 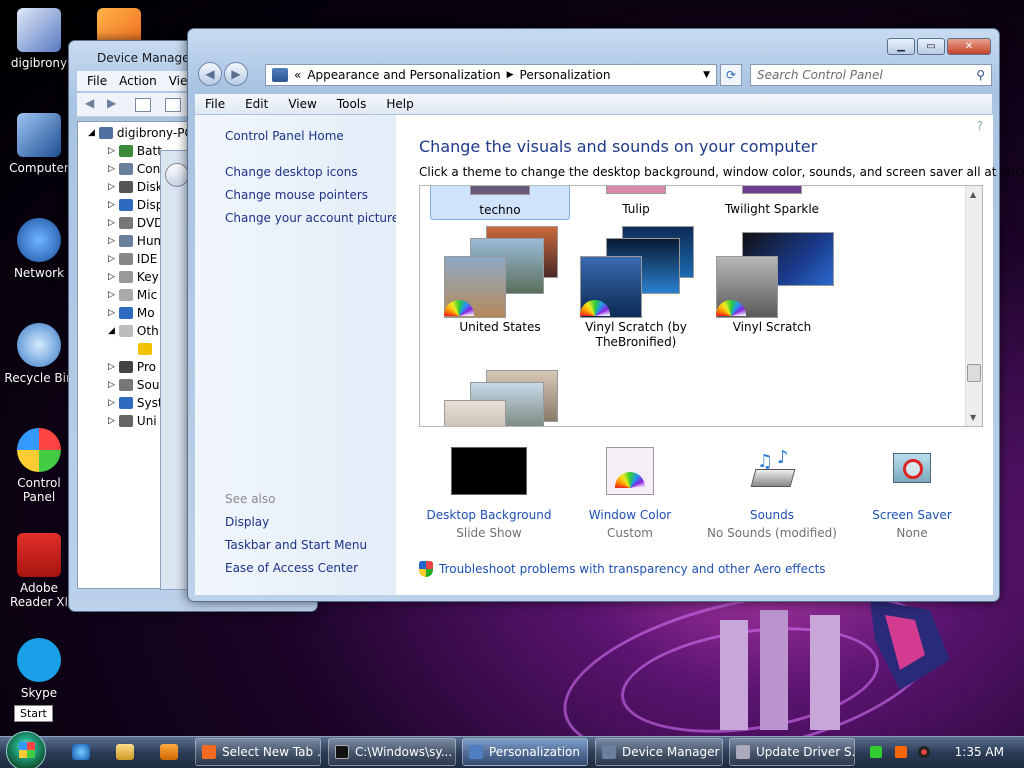 What do you see at coordinates (132, 259) in the screenshot?
I see `tree-node: ▷ IDE` at bounding box center [132, 259].